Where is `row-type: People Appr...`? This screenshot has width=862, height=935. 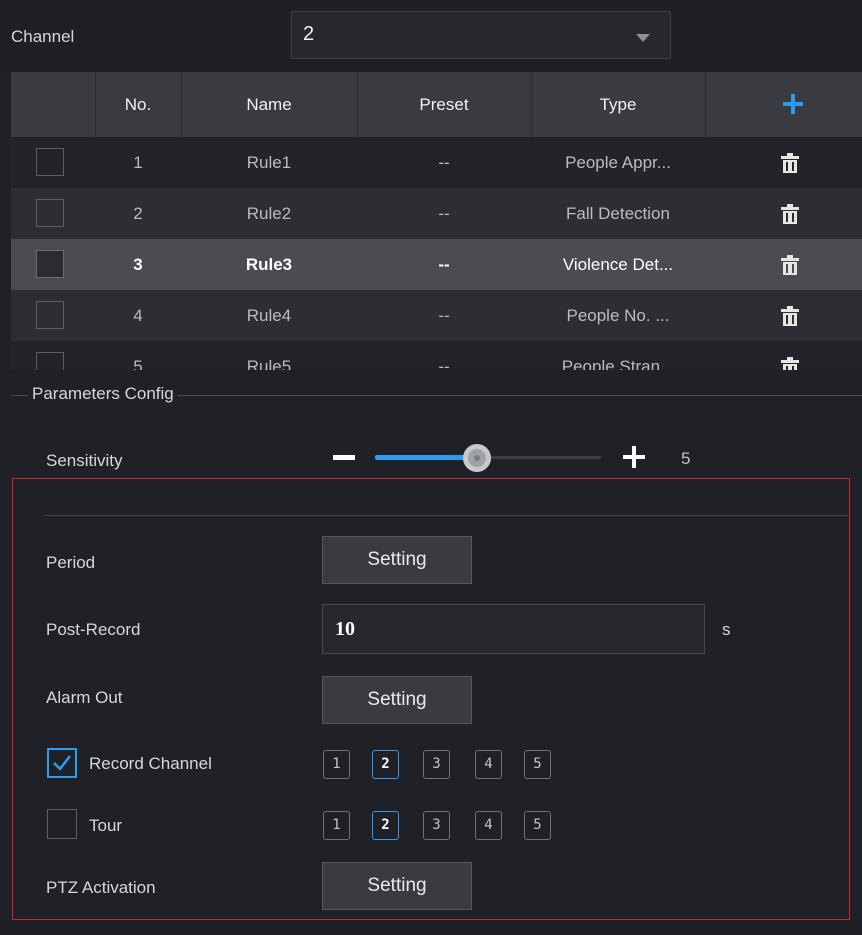
row-type: People Appr... is located at coordinates (618, 162).